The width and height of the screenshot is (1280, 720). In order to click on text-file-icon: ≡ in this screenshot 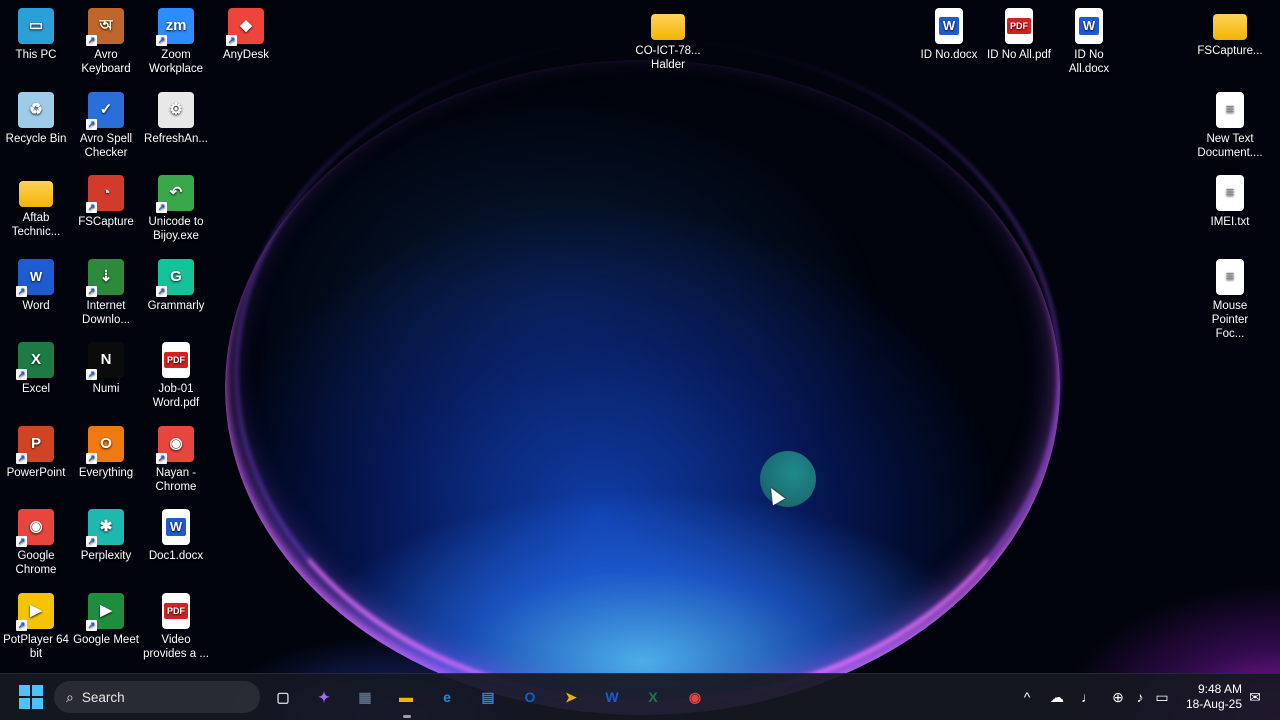, I will do `click(1230, 109)`.